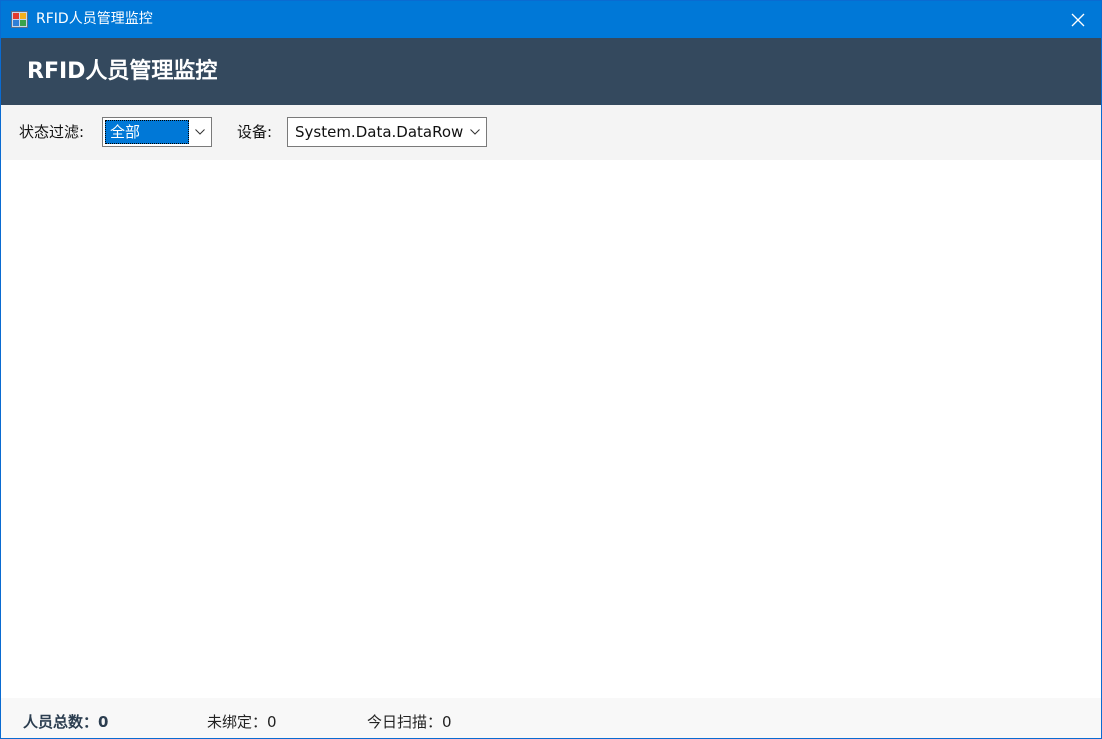 This screenshot has height=739, width=1102. Describe the element at coordinates (147, 132) in the screenshot. I see `status-filter-value: 全部` at that location.